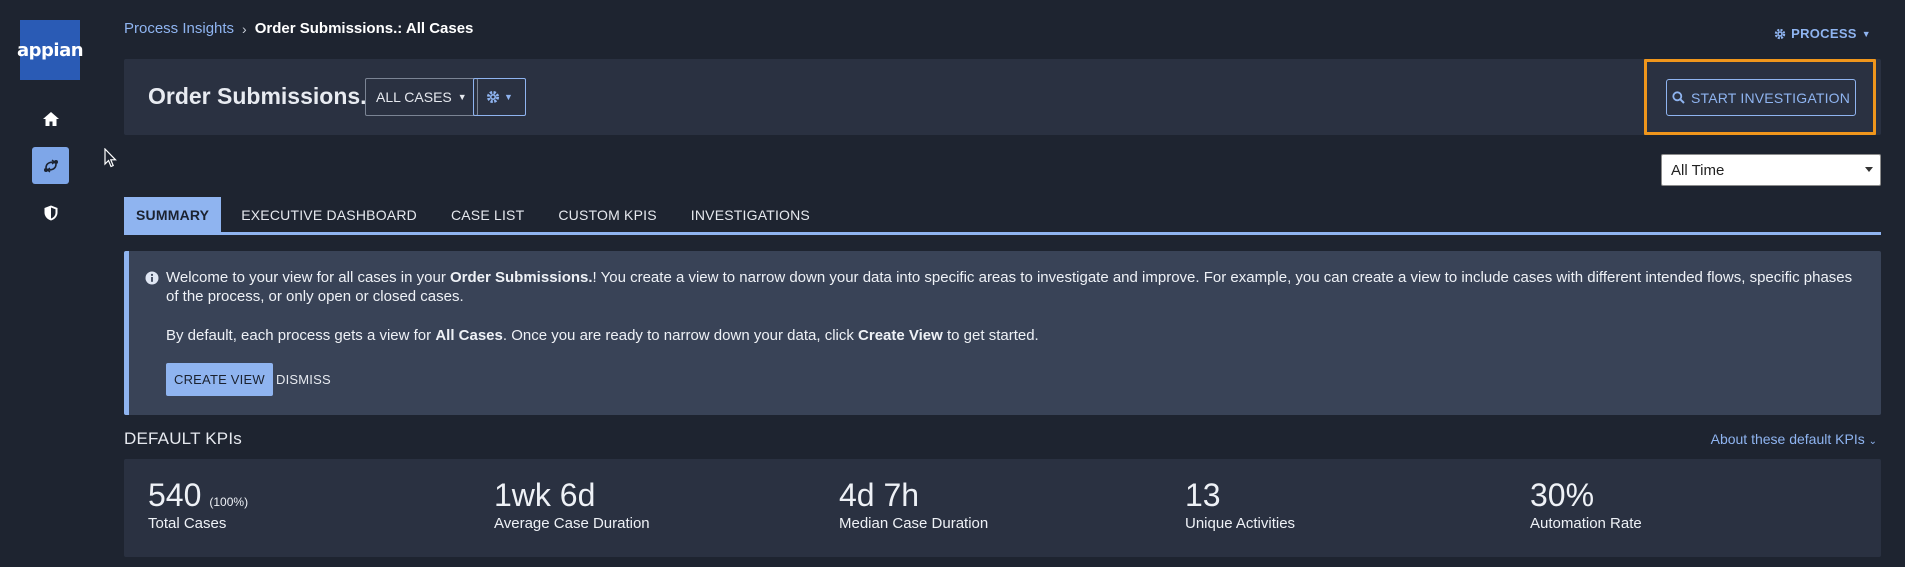  Describe the element at coordinates (1869, 169) in the screenshot. I see `caret-down-icon` at that location.